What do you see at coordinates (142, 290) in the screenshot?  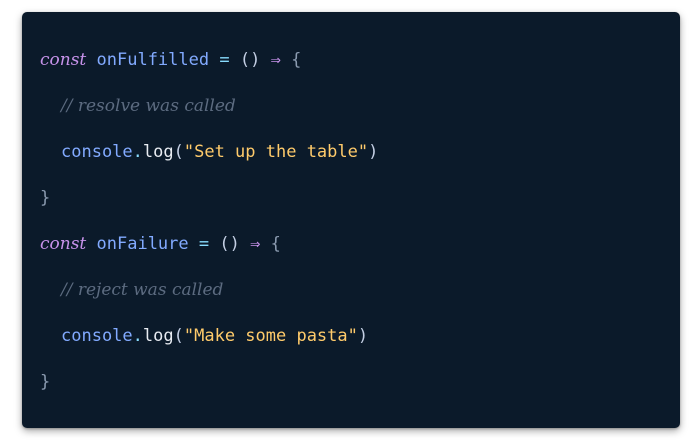 I see `code-comment: // reject was called` at bounding box center [142, 290].